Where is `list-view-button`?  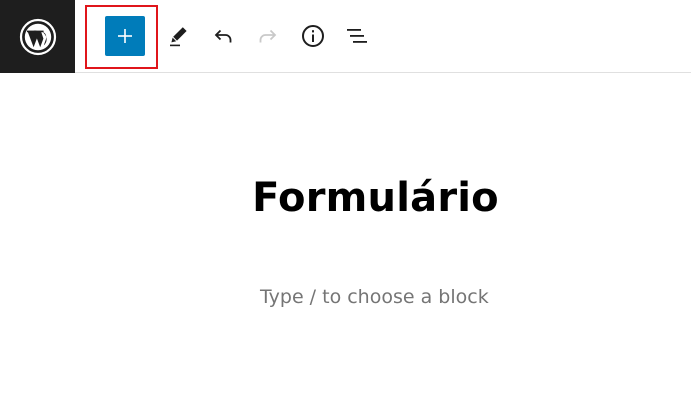 list-view-button is located at coordinates (357, 36).